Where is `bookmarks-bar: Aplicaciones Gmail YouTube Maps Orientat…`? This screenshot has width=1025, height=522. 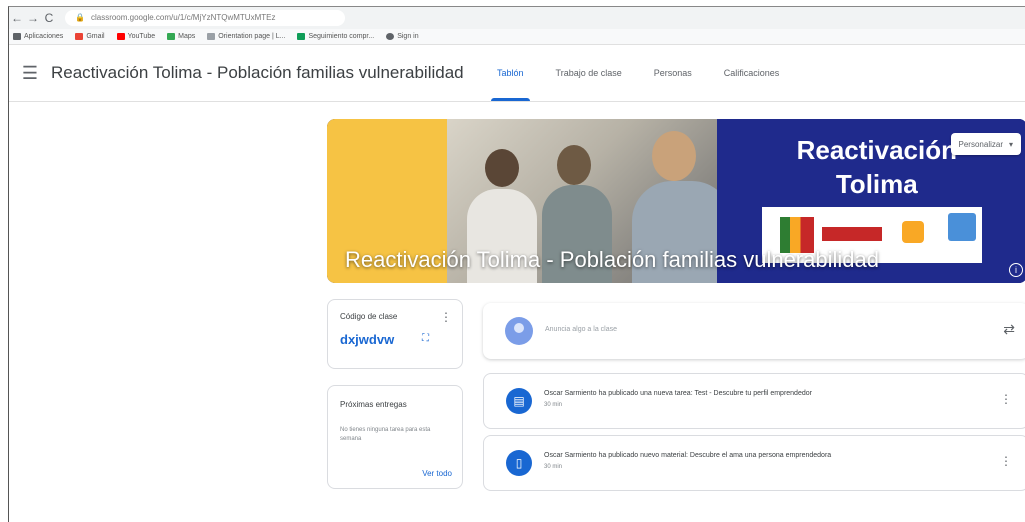
bookmarks-bar: Aplicaciones Gmail YouTube Maps Orientat… is located at coordinates (517, 37).